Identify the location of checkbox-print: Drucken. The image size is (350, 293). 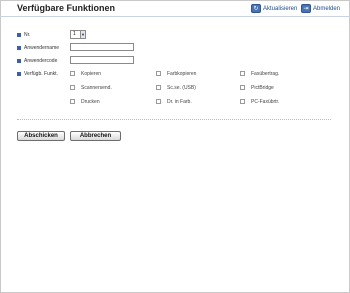
(85, 101).